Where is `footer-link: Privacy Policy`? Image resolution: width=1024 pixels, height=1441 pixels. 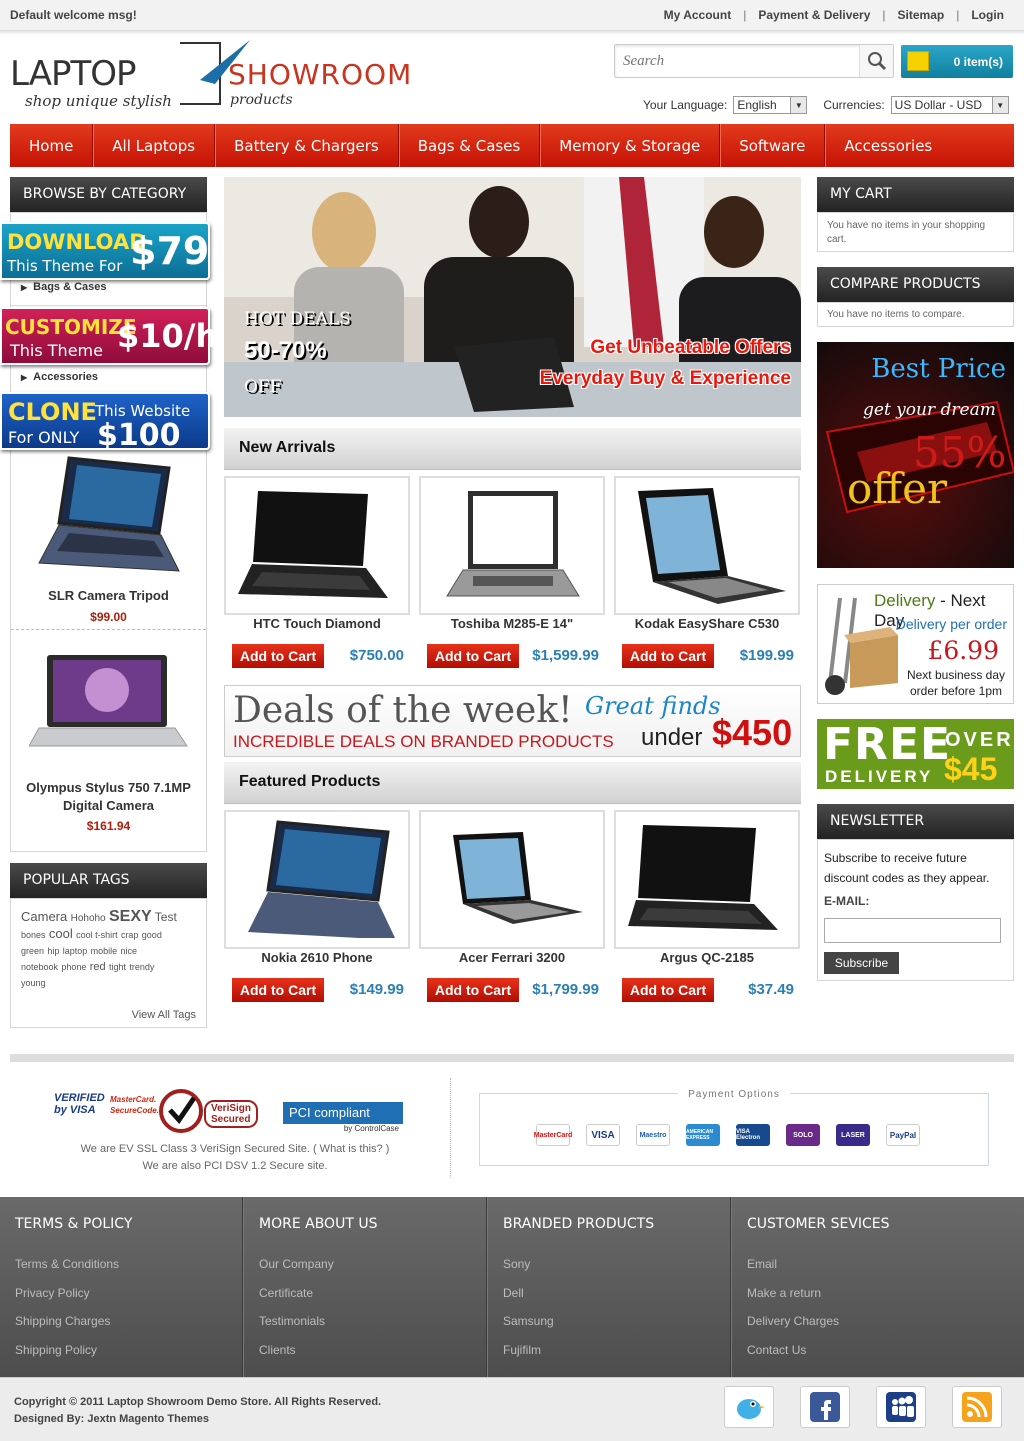
footer-link: Privacy Policy is located at coordinates (52, 1293).